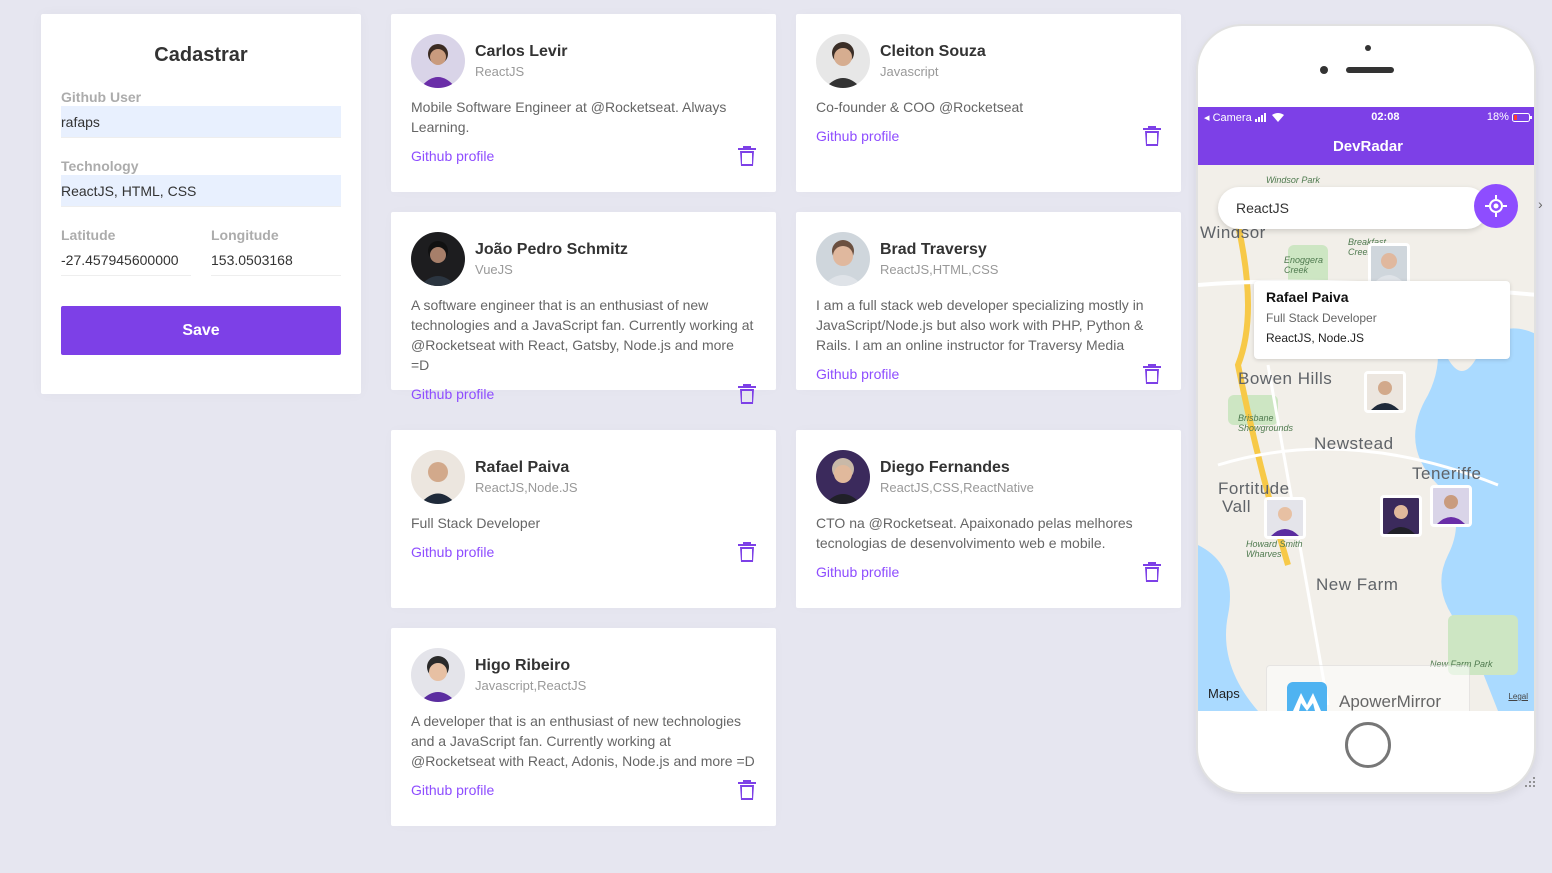 This screenshot has height=873, width=1552. What do you see at coordinates (521, 61) in the screenshot?
I see `dev-info: Carlos Levir ReactJS` at bounding box center [521, 61].